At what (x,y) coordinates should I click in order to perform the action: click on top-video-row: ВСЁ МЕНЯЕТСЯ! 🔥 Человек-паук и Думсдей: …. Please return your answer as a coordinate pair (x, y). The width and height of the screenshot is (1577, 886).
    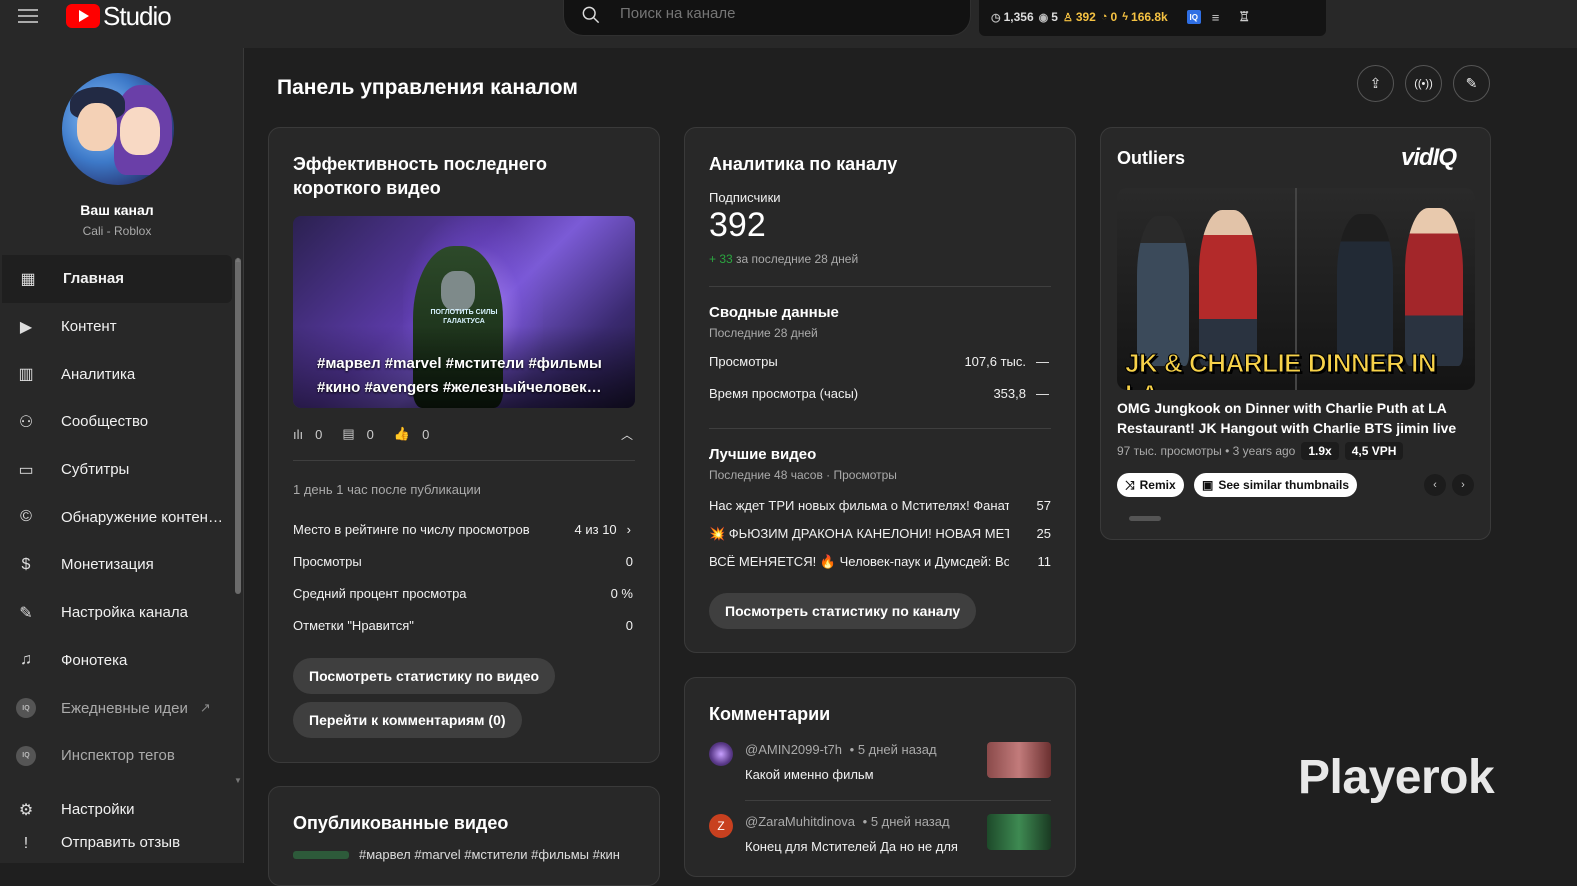
    Looking at the image, I should click on (880, 562).